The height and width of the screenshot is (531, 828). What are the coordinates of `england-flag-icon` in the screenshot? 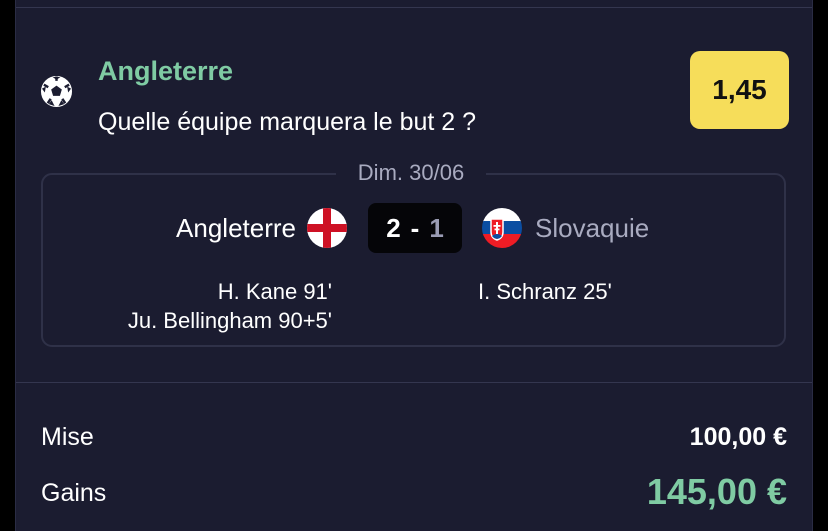 It's located at (327, 228).